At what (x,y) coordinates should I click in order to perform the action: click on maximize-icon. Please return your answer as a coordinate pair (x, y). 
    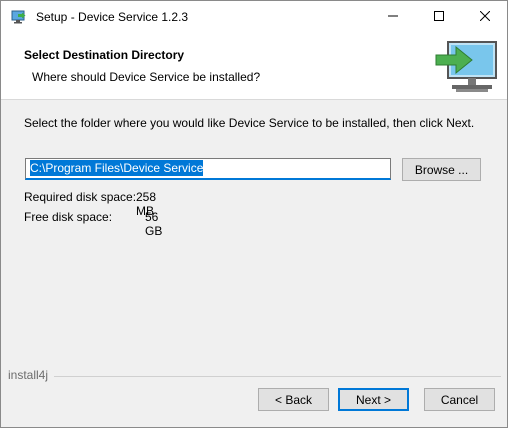
    Looking at the image, I should click on (439, 17).